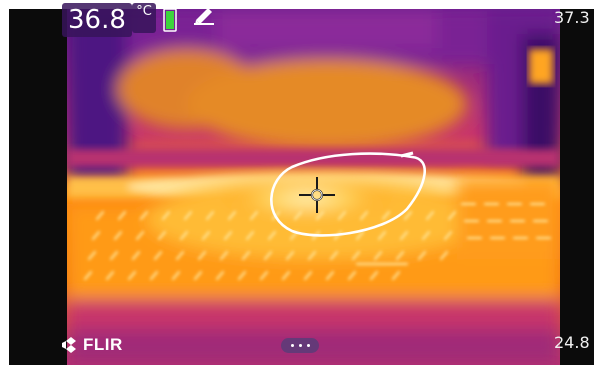 The height and width of the screenshot is (365, 600). Describe the element at coordinates (572, 342) in the screenshot. I see `scale-min-temperature: 24.8` at that location.